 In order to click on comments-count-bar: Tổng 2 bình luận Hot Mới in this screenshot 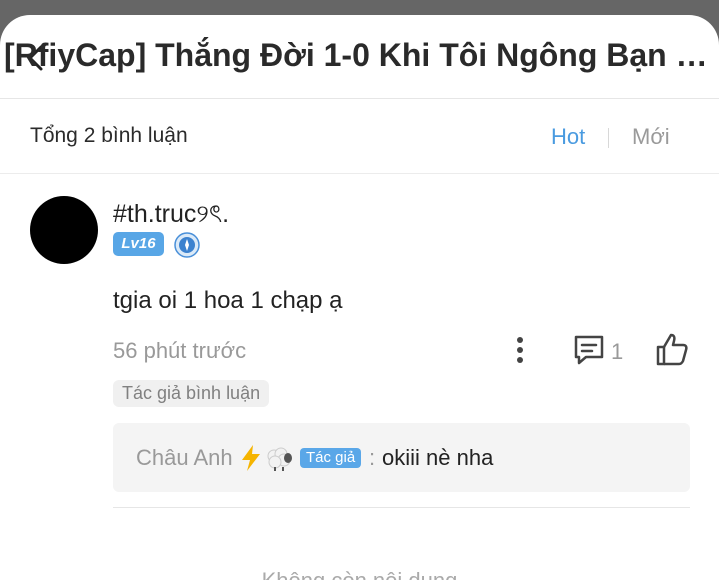, I will do `click(359, 137)`.